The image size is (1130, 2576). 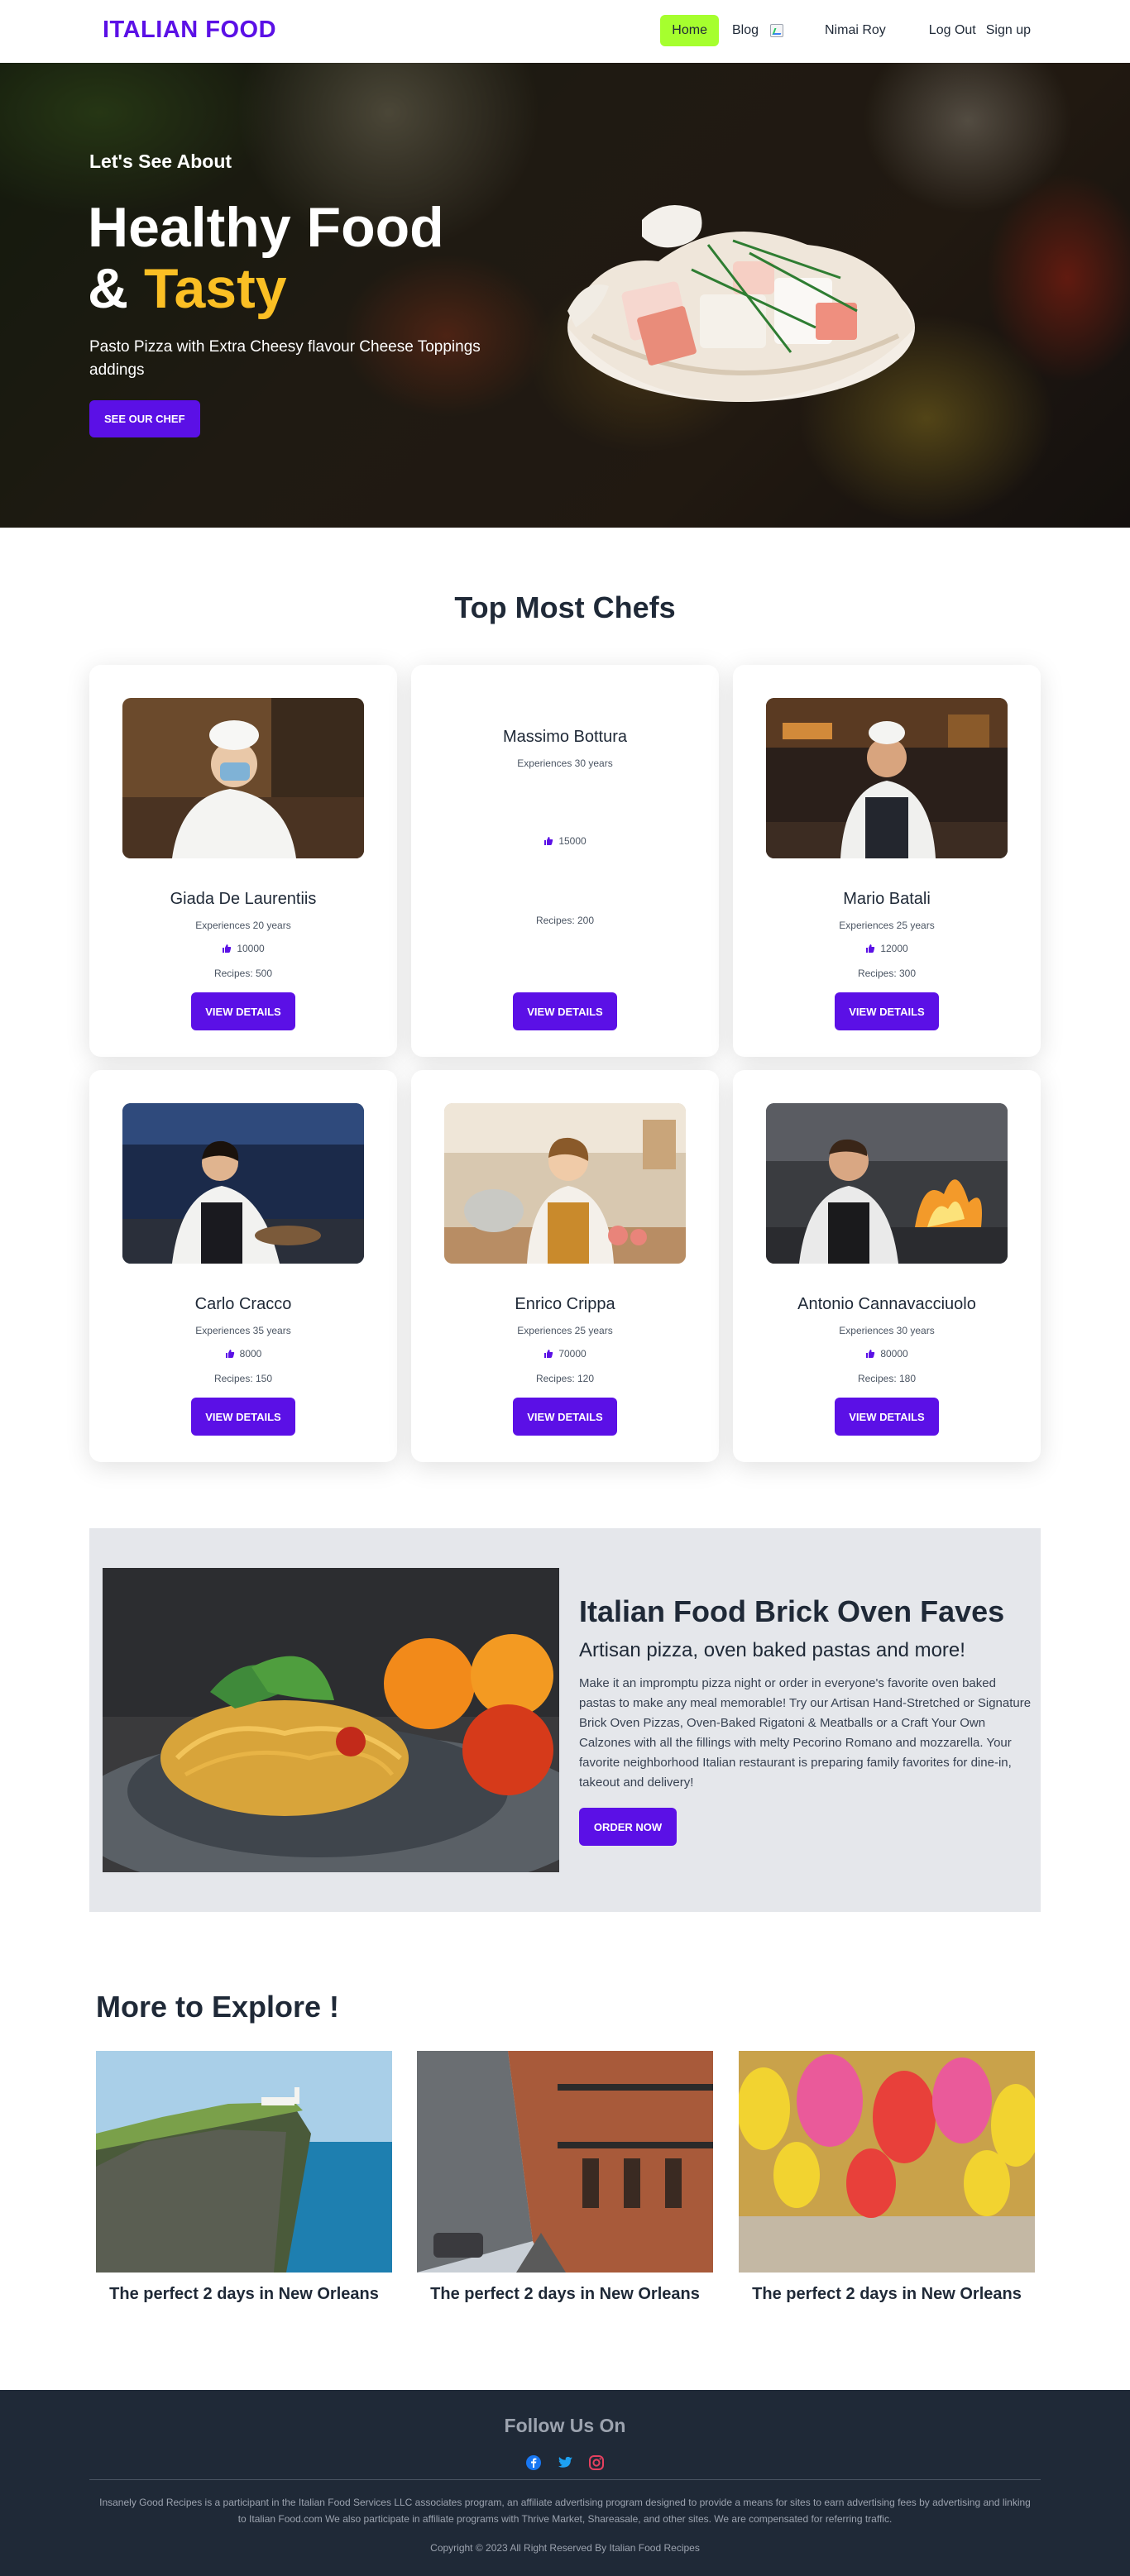 What do you see at coordinates (160, 161) in the screenshot?
I see `hero-kicker: Let's See About` at bounding box center [160, 161].